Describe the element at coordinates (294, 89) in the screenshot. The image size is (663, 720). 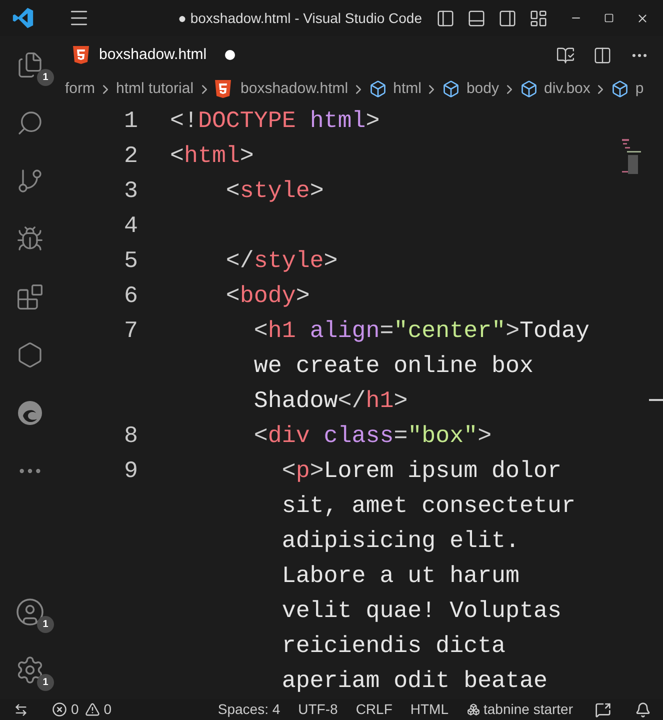
I see `breadcrumb-item: boxshadow.html` at that location.